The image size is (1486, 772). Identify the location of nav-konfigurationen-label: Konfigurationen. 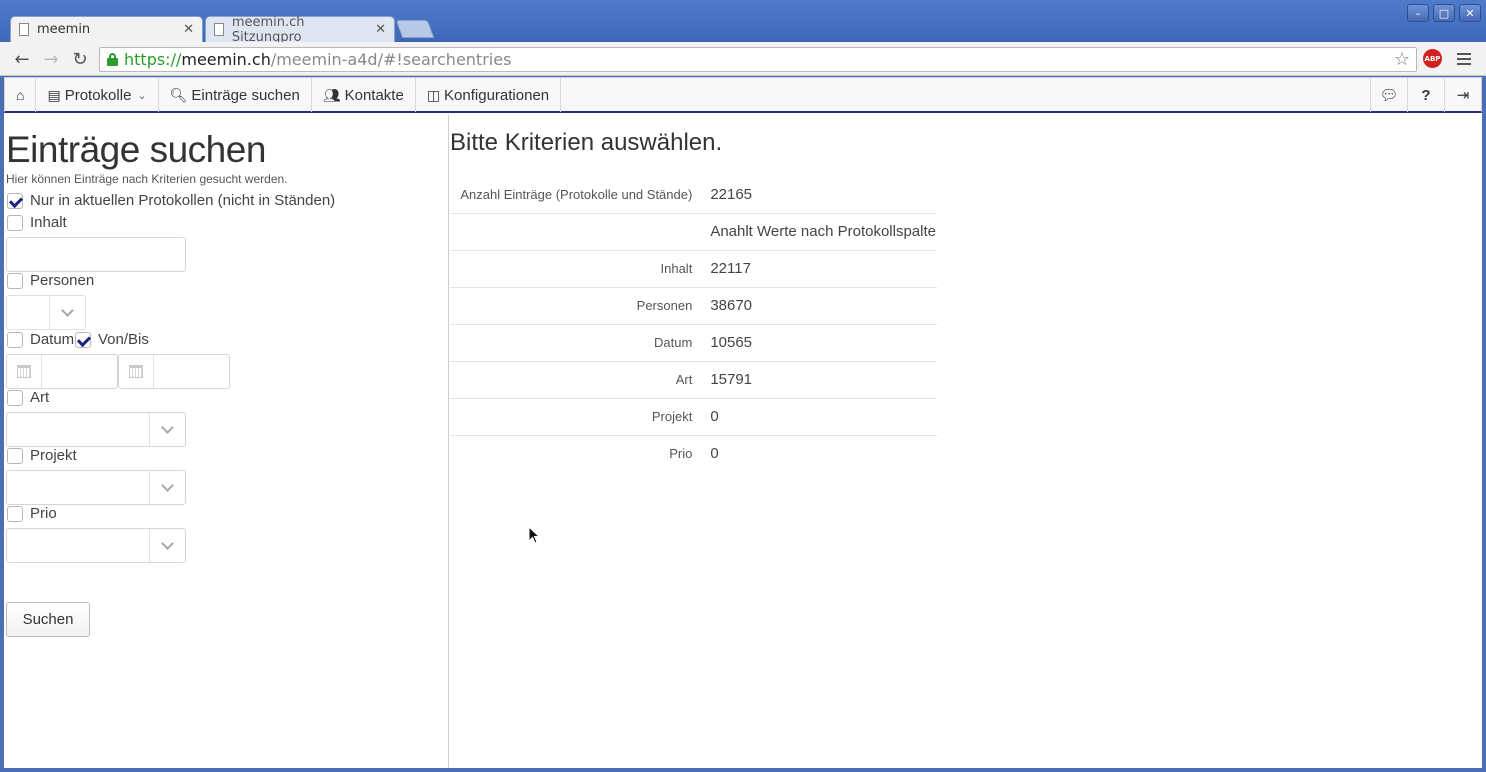
(497, 95).